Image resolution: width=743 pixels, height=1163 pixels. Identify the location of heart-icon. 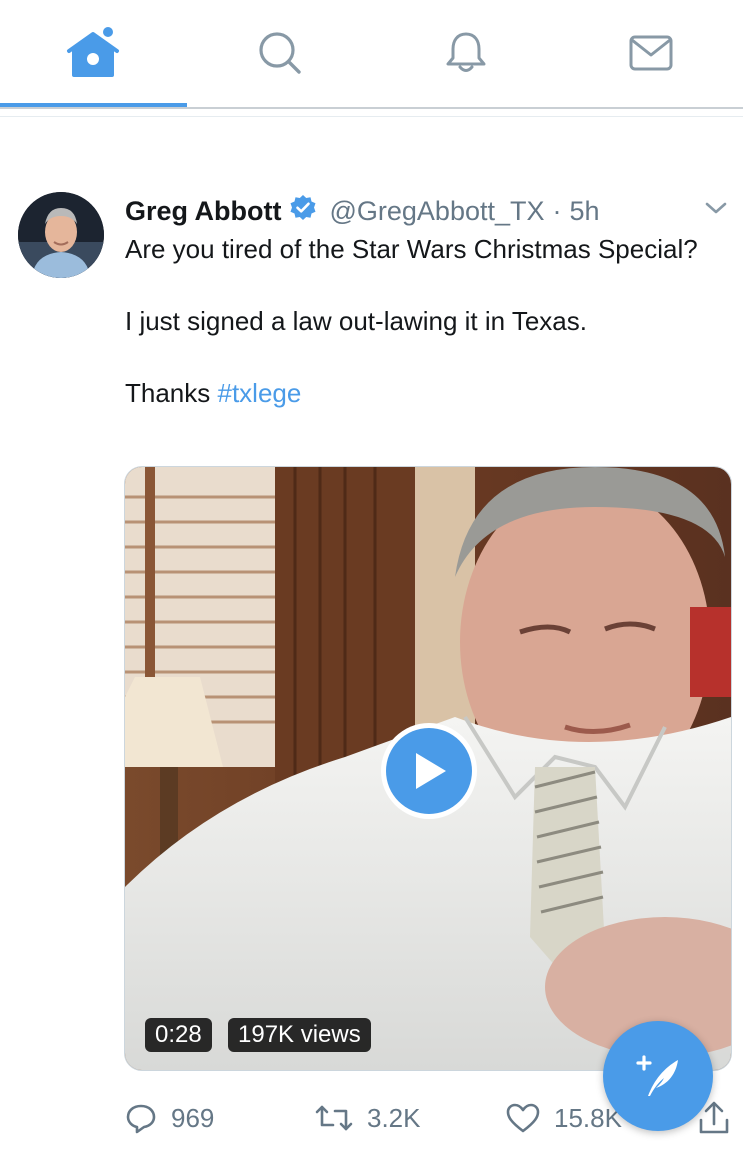
(523, 1118).